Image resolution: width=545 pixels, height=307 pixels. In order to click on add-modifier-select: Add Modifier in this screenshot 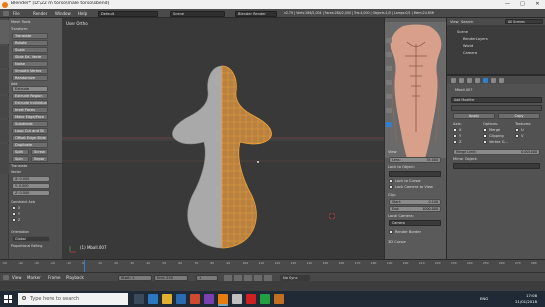, I will do `click(496, 100)`.